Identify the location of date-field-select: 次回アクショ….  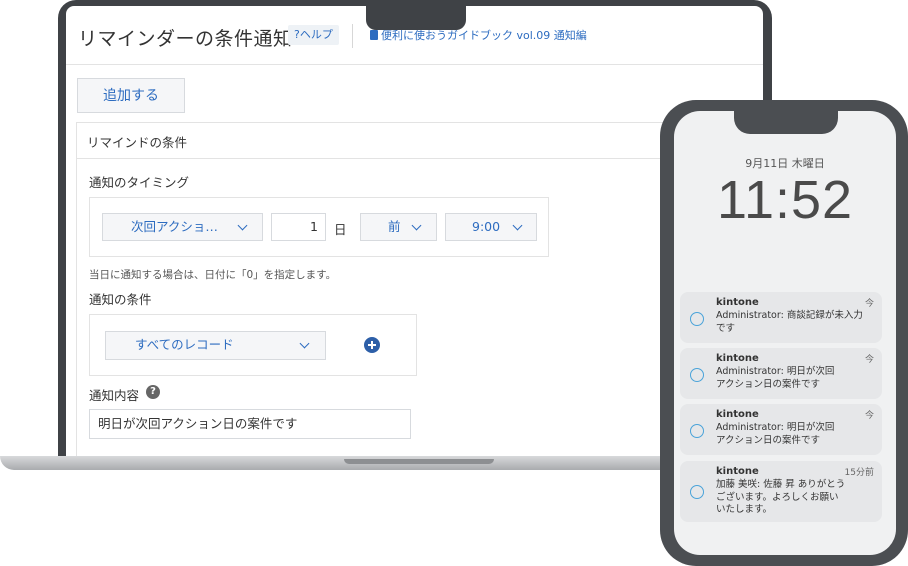
(182, 227).